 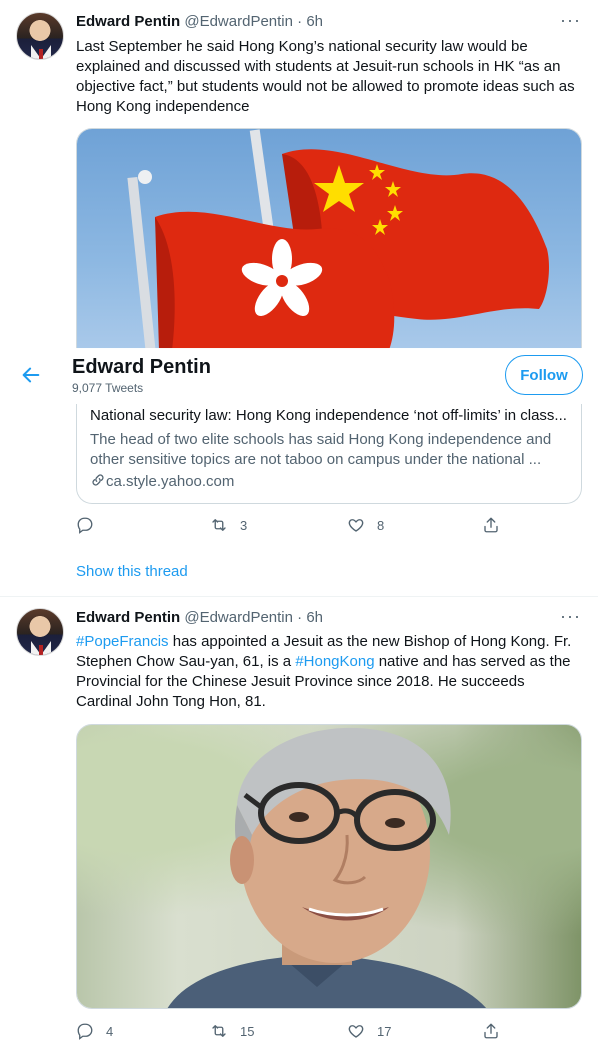 I want to click on card-domain-text: ca.style.yahoo.com, so click(x=170, y=481).